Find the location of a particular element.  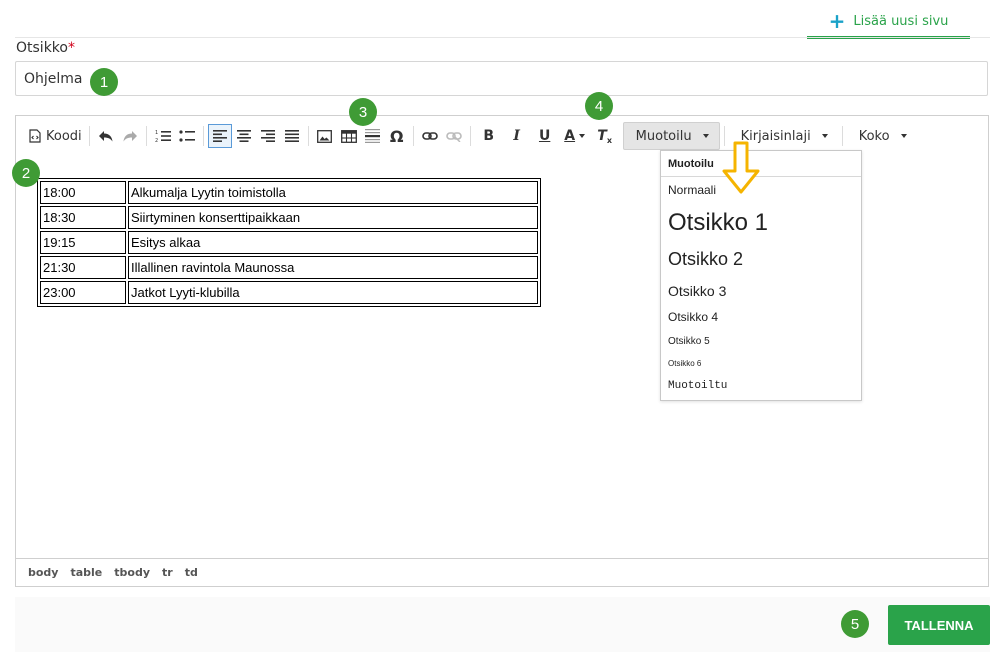

table-row: 23:00 Jatkot Lyyti-klubilla is located at coordinates (289, 292).